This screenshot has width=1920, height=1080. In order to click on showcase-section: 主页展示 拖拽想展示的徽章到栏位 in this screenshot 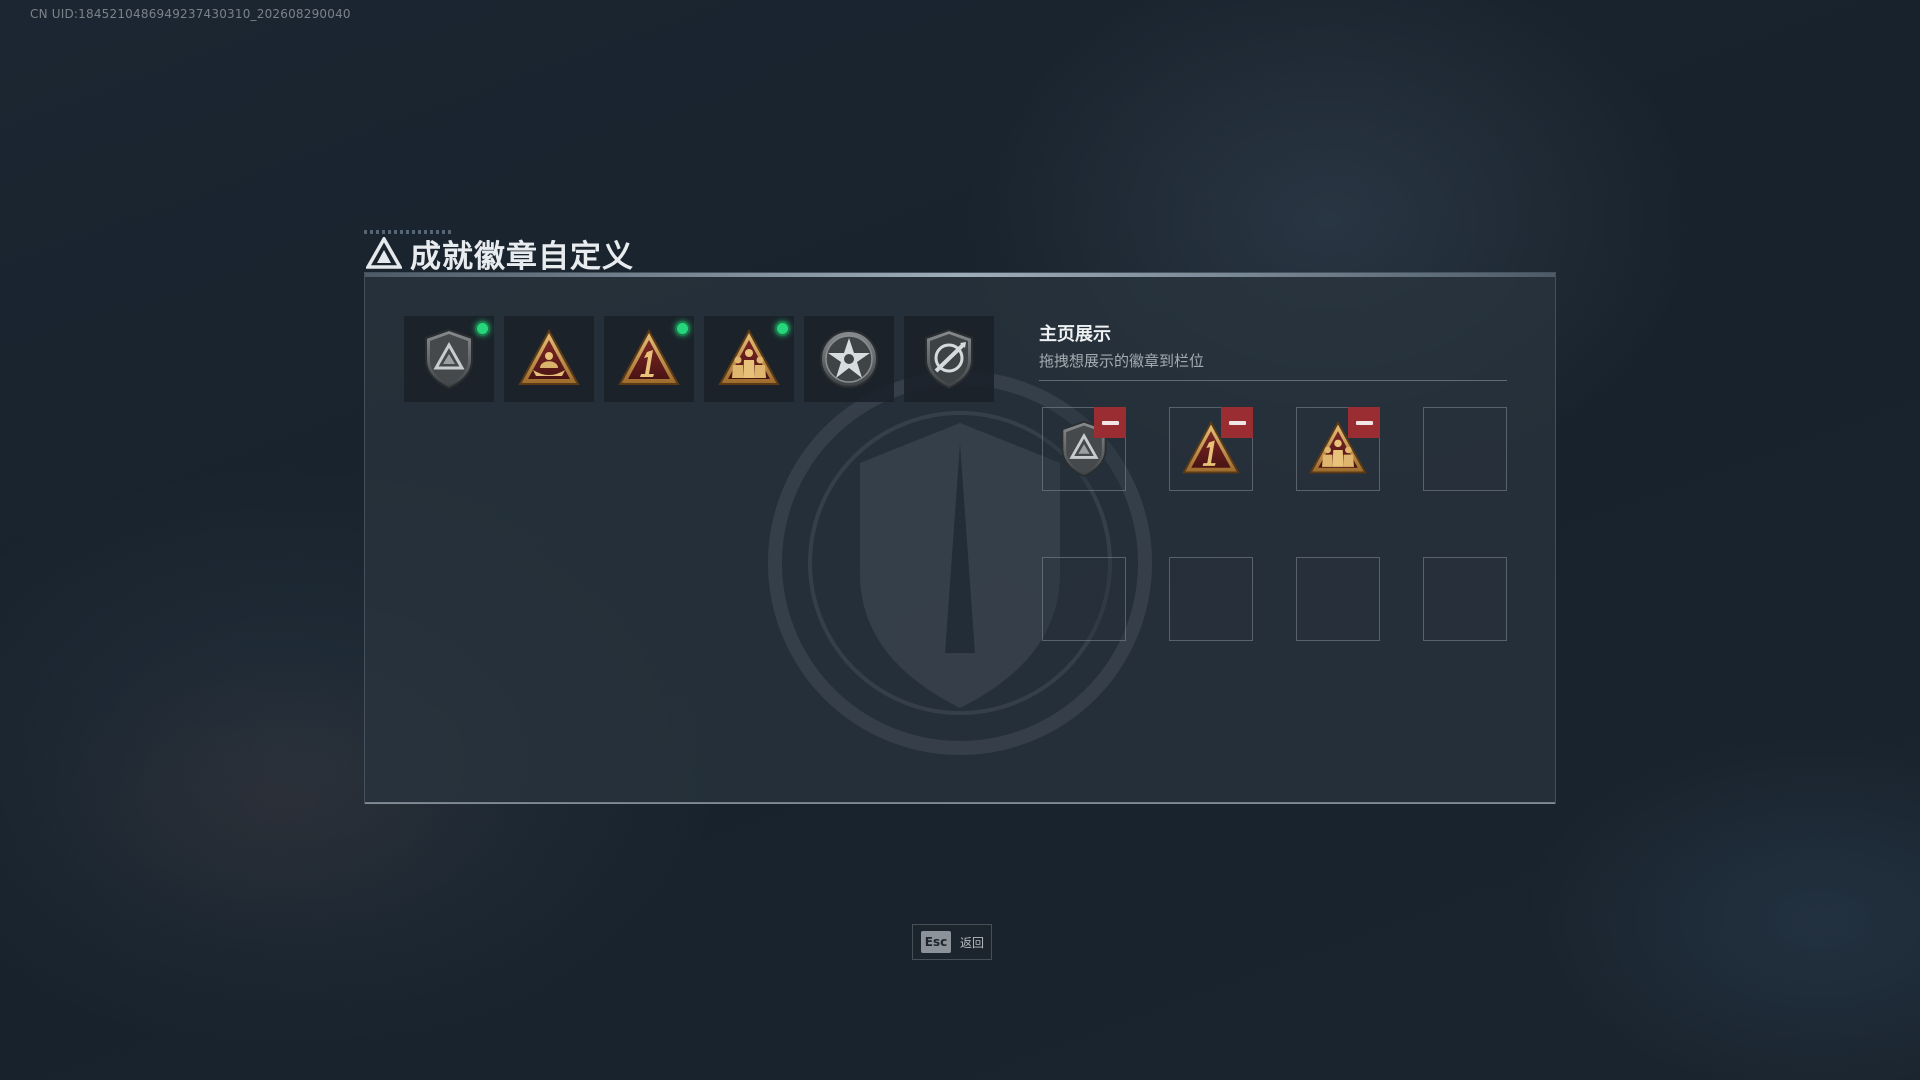, I will do `click(1273, 350)`.